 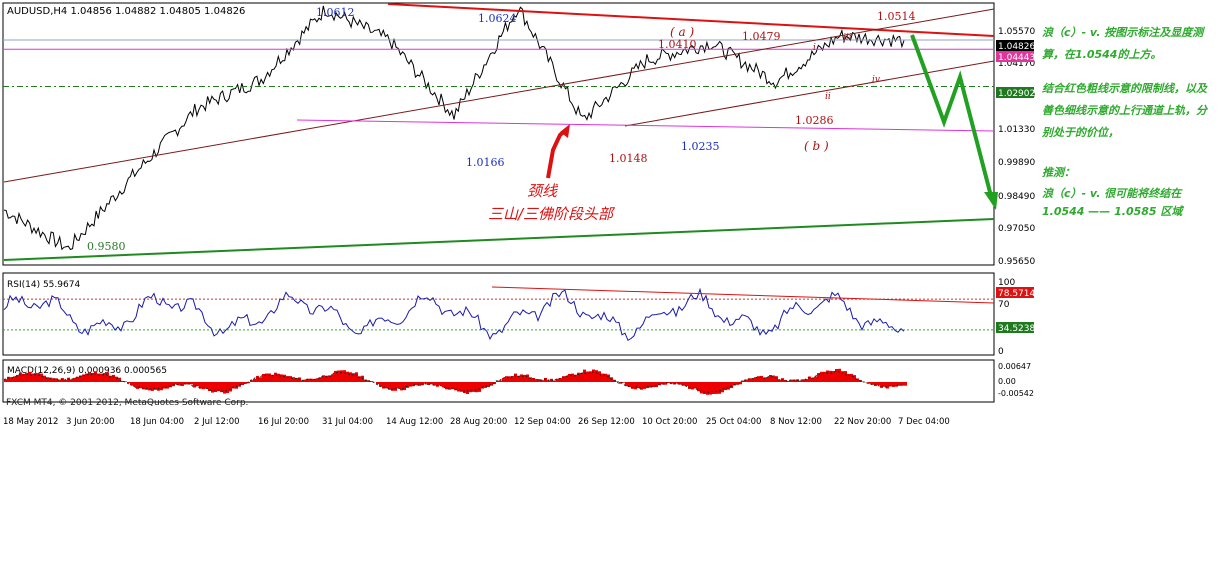 What do you see at coordinates (1016, 197) in the screenshot?
I see `price-tick: 0.98490` at bounding box center [1016, 197].